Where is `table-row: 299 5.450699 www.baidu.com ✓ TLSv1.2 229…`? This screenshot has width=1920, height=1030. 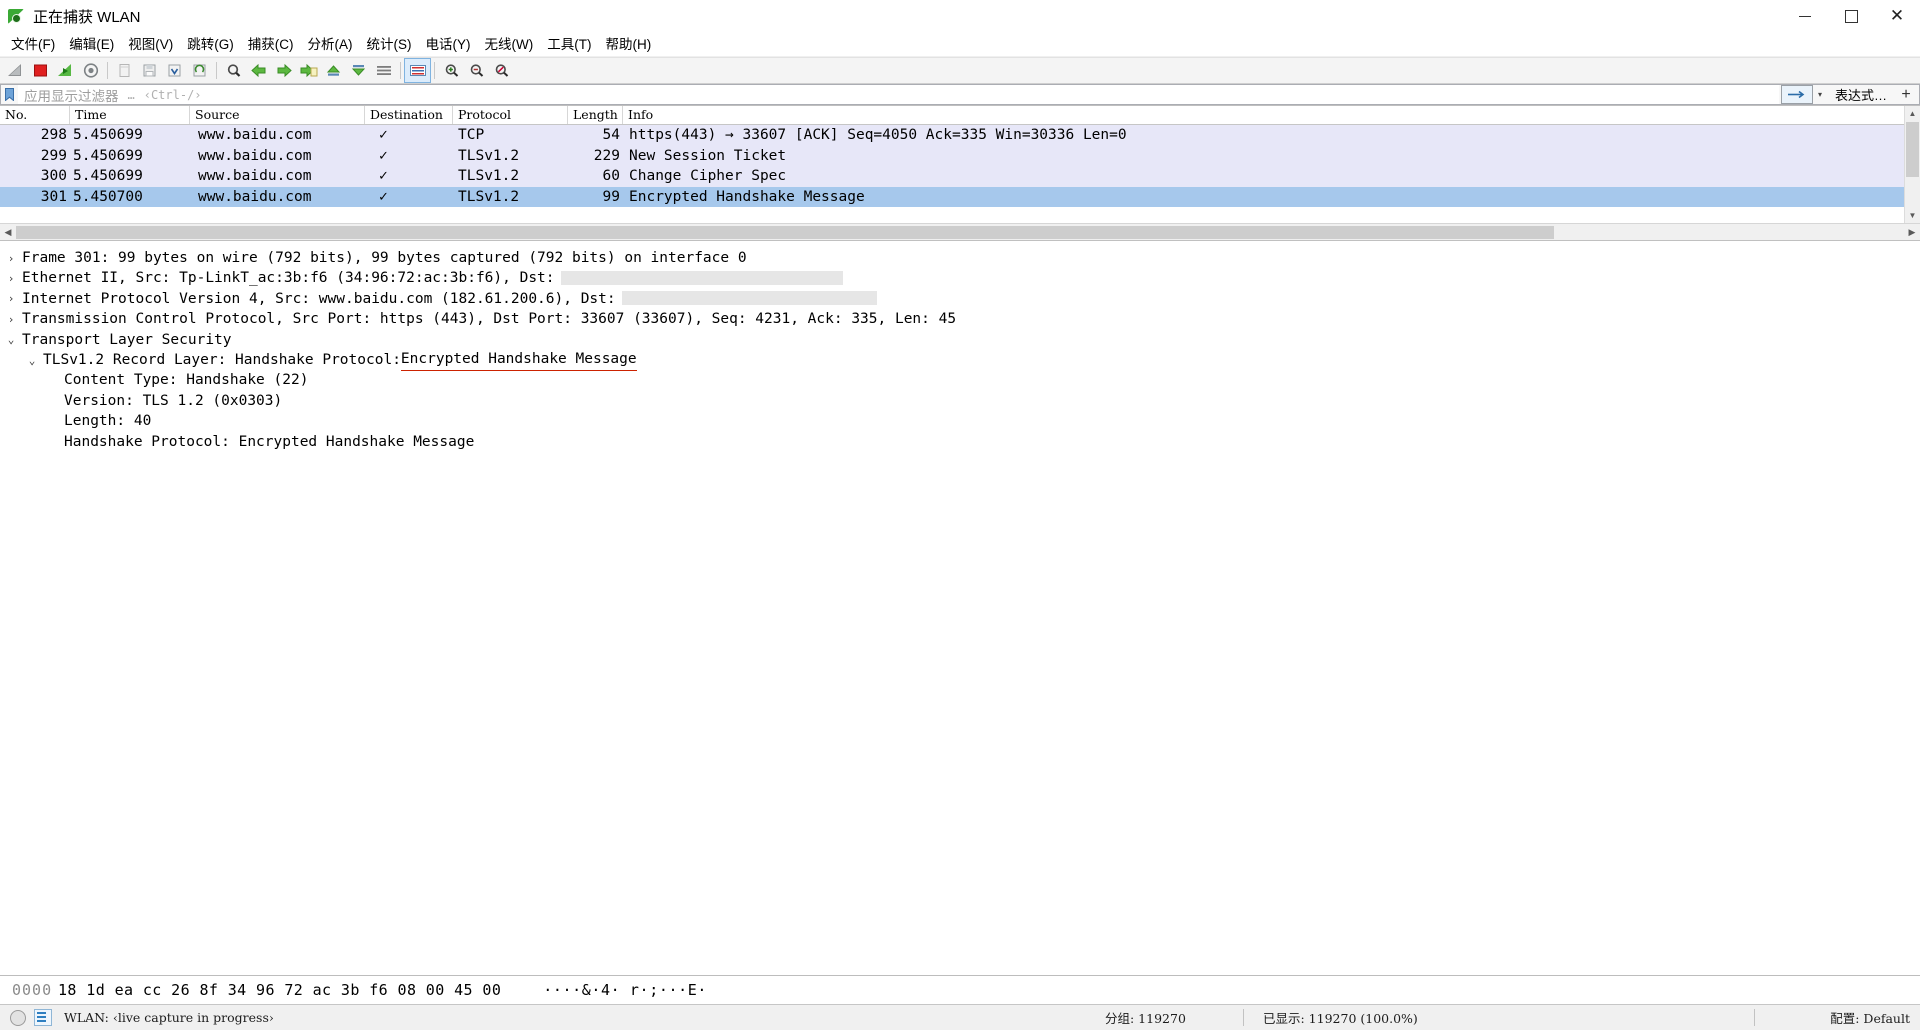 table-row: 299 5.450699 www.baidu.com ✓ TLSv1.2 229… is located at coordinates (960, 155).